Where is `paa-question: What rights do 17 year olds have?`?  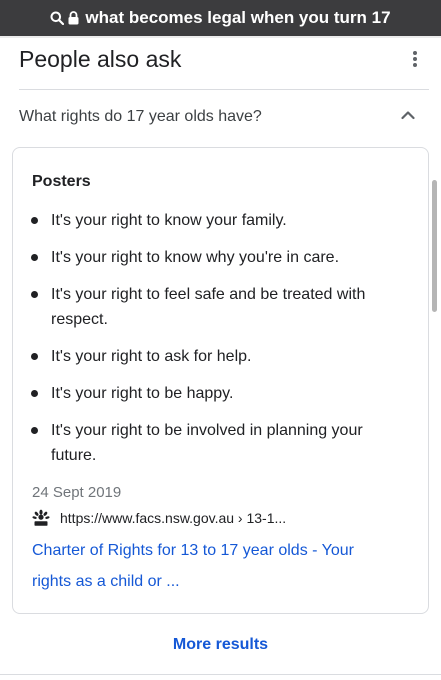 paa-question: What rights do 17 year olds have? is located at coordinates (140, 116).